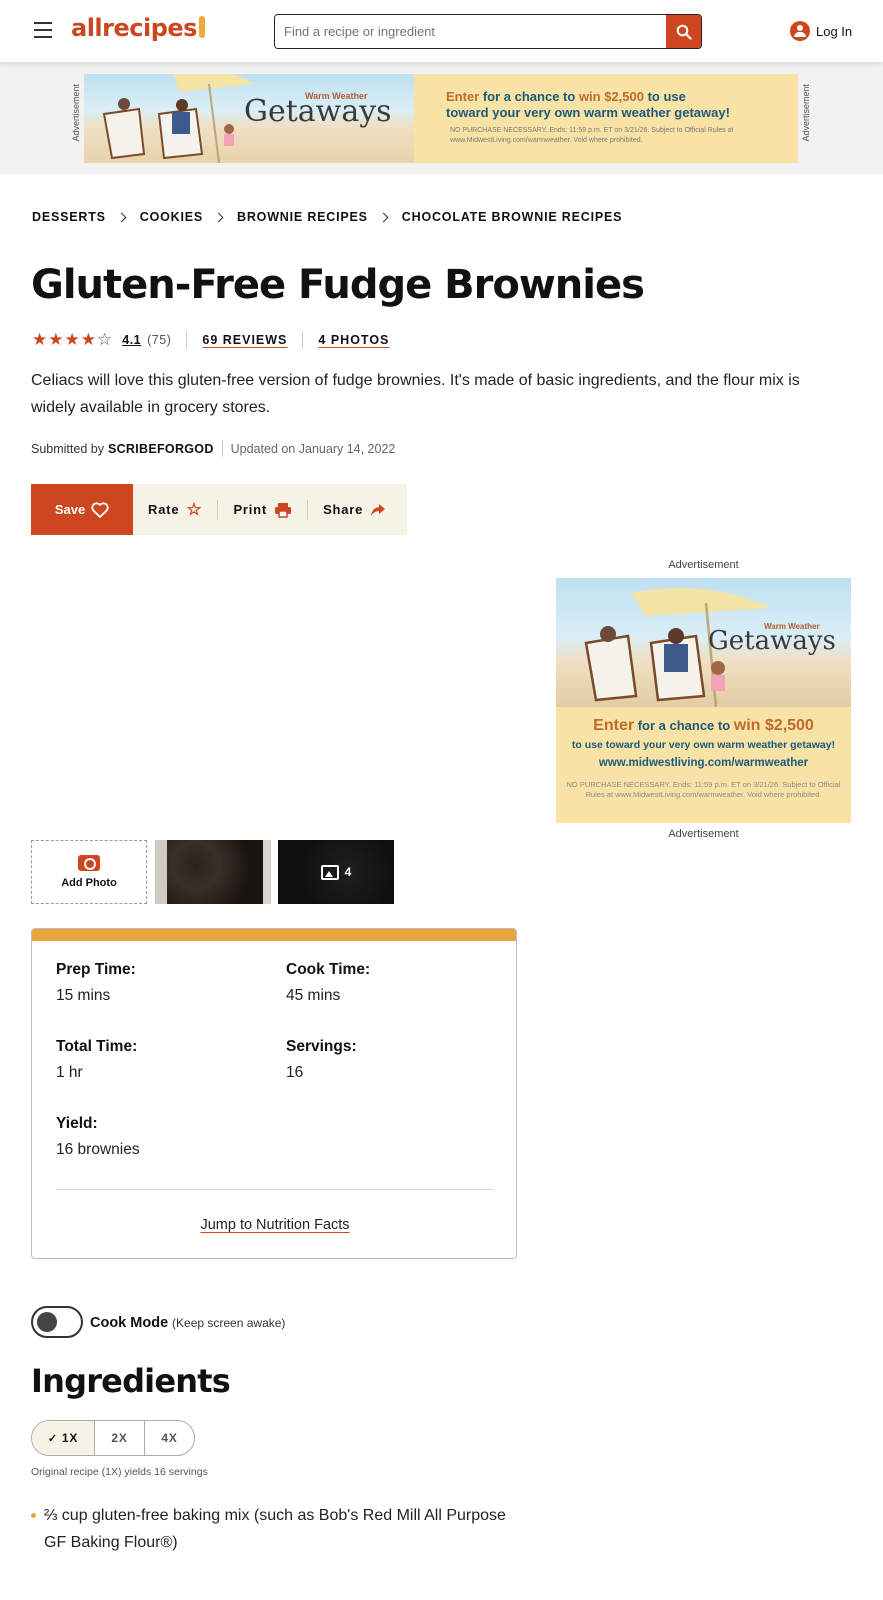 This screenshot has width=883, height=1600. I want to click on photo-gallery-button: 4, so click(336, 872).